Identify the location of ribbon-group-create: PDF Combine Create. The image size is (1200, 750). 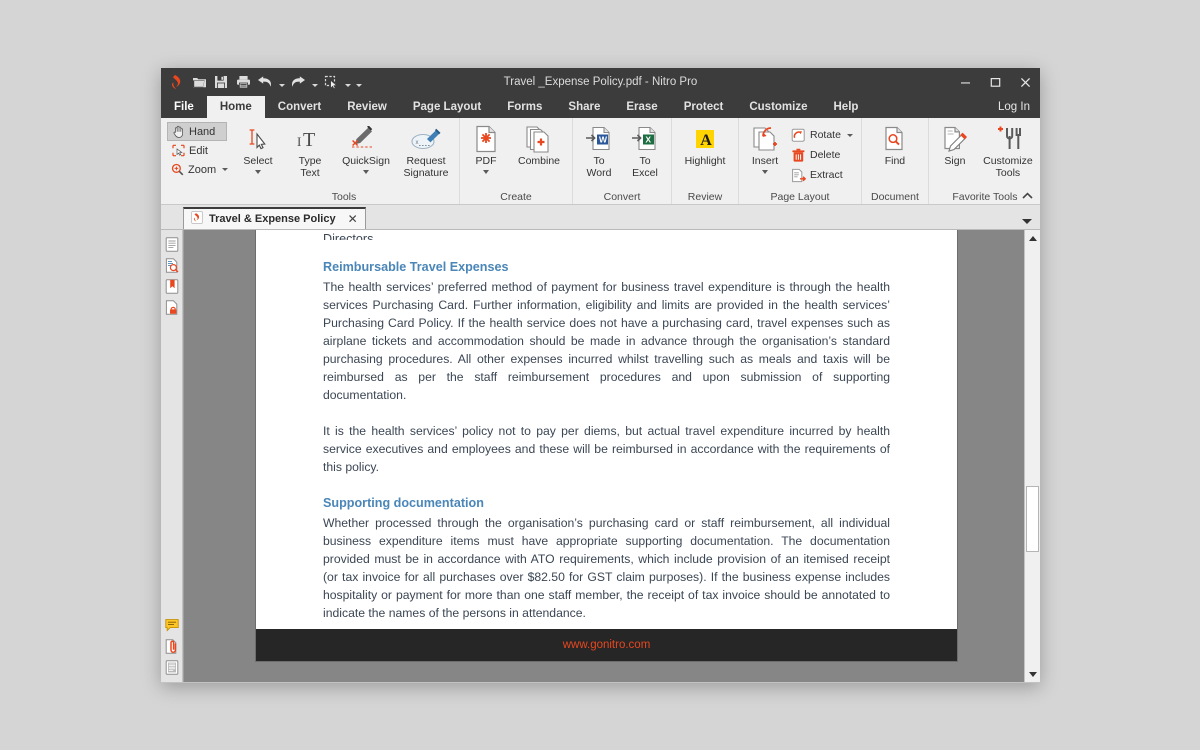
(515, 161).